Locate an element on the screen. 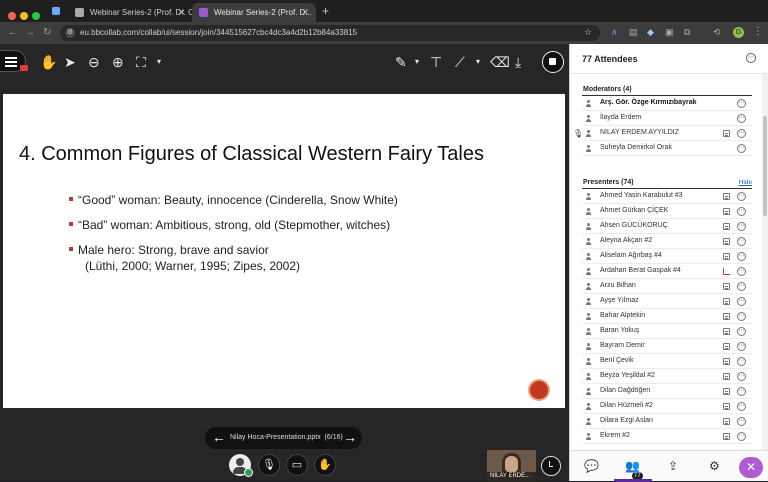 This screenshot has height=482, width=768. attendee-row: Aliselam Ağırbaş #4 ⋯ is located at coordinates (667, 256).